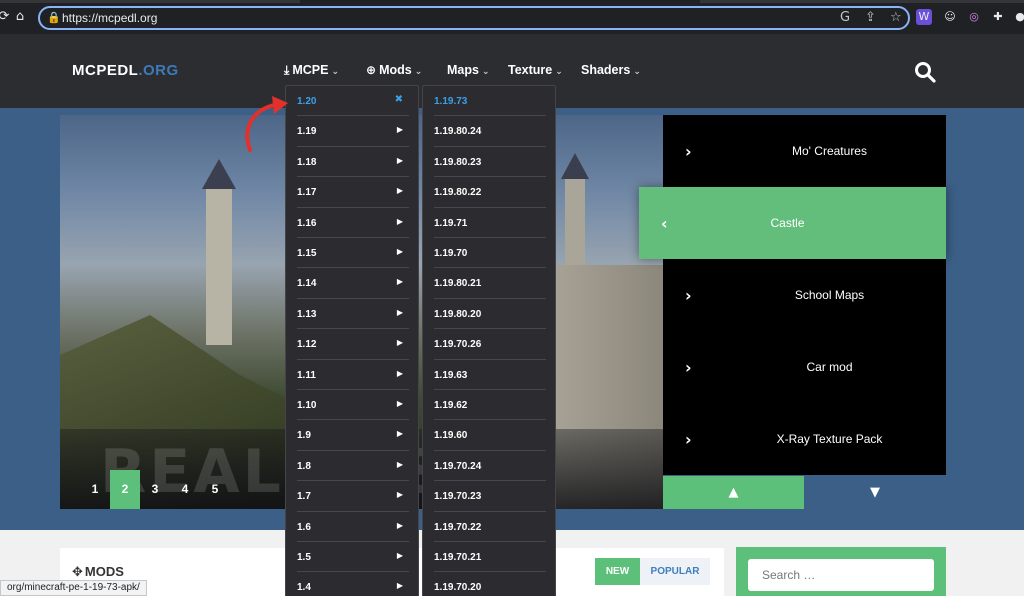 This screenshot has height=596, width=1024. What do you see at coordinates (304, 466) in the screenshot?
I see `menu-item-label: 1.8` at bounding box center [304, 466].